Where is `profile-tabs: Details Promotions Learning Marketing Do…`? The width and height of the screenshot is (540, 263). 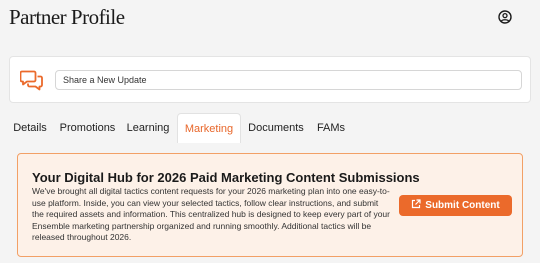
profile-tabs: Details Promotions Learning Marketing Do… is located at coordinates (270, 128).